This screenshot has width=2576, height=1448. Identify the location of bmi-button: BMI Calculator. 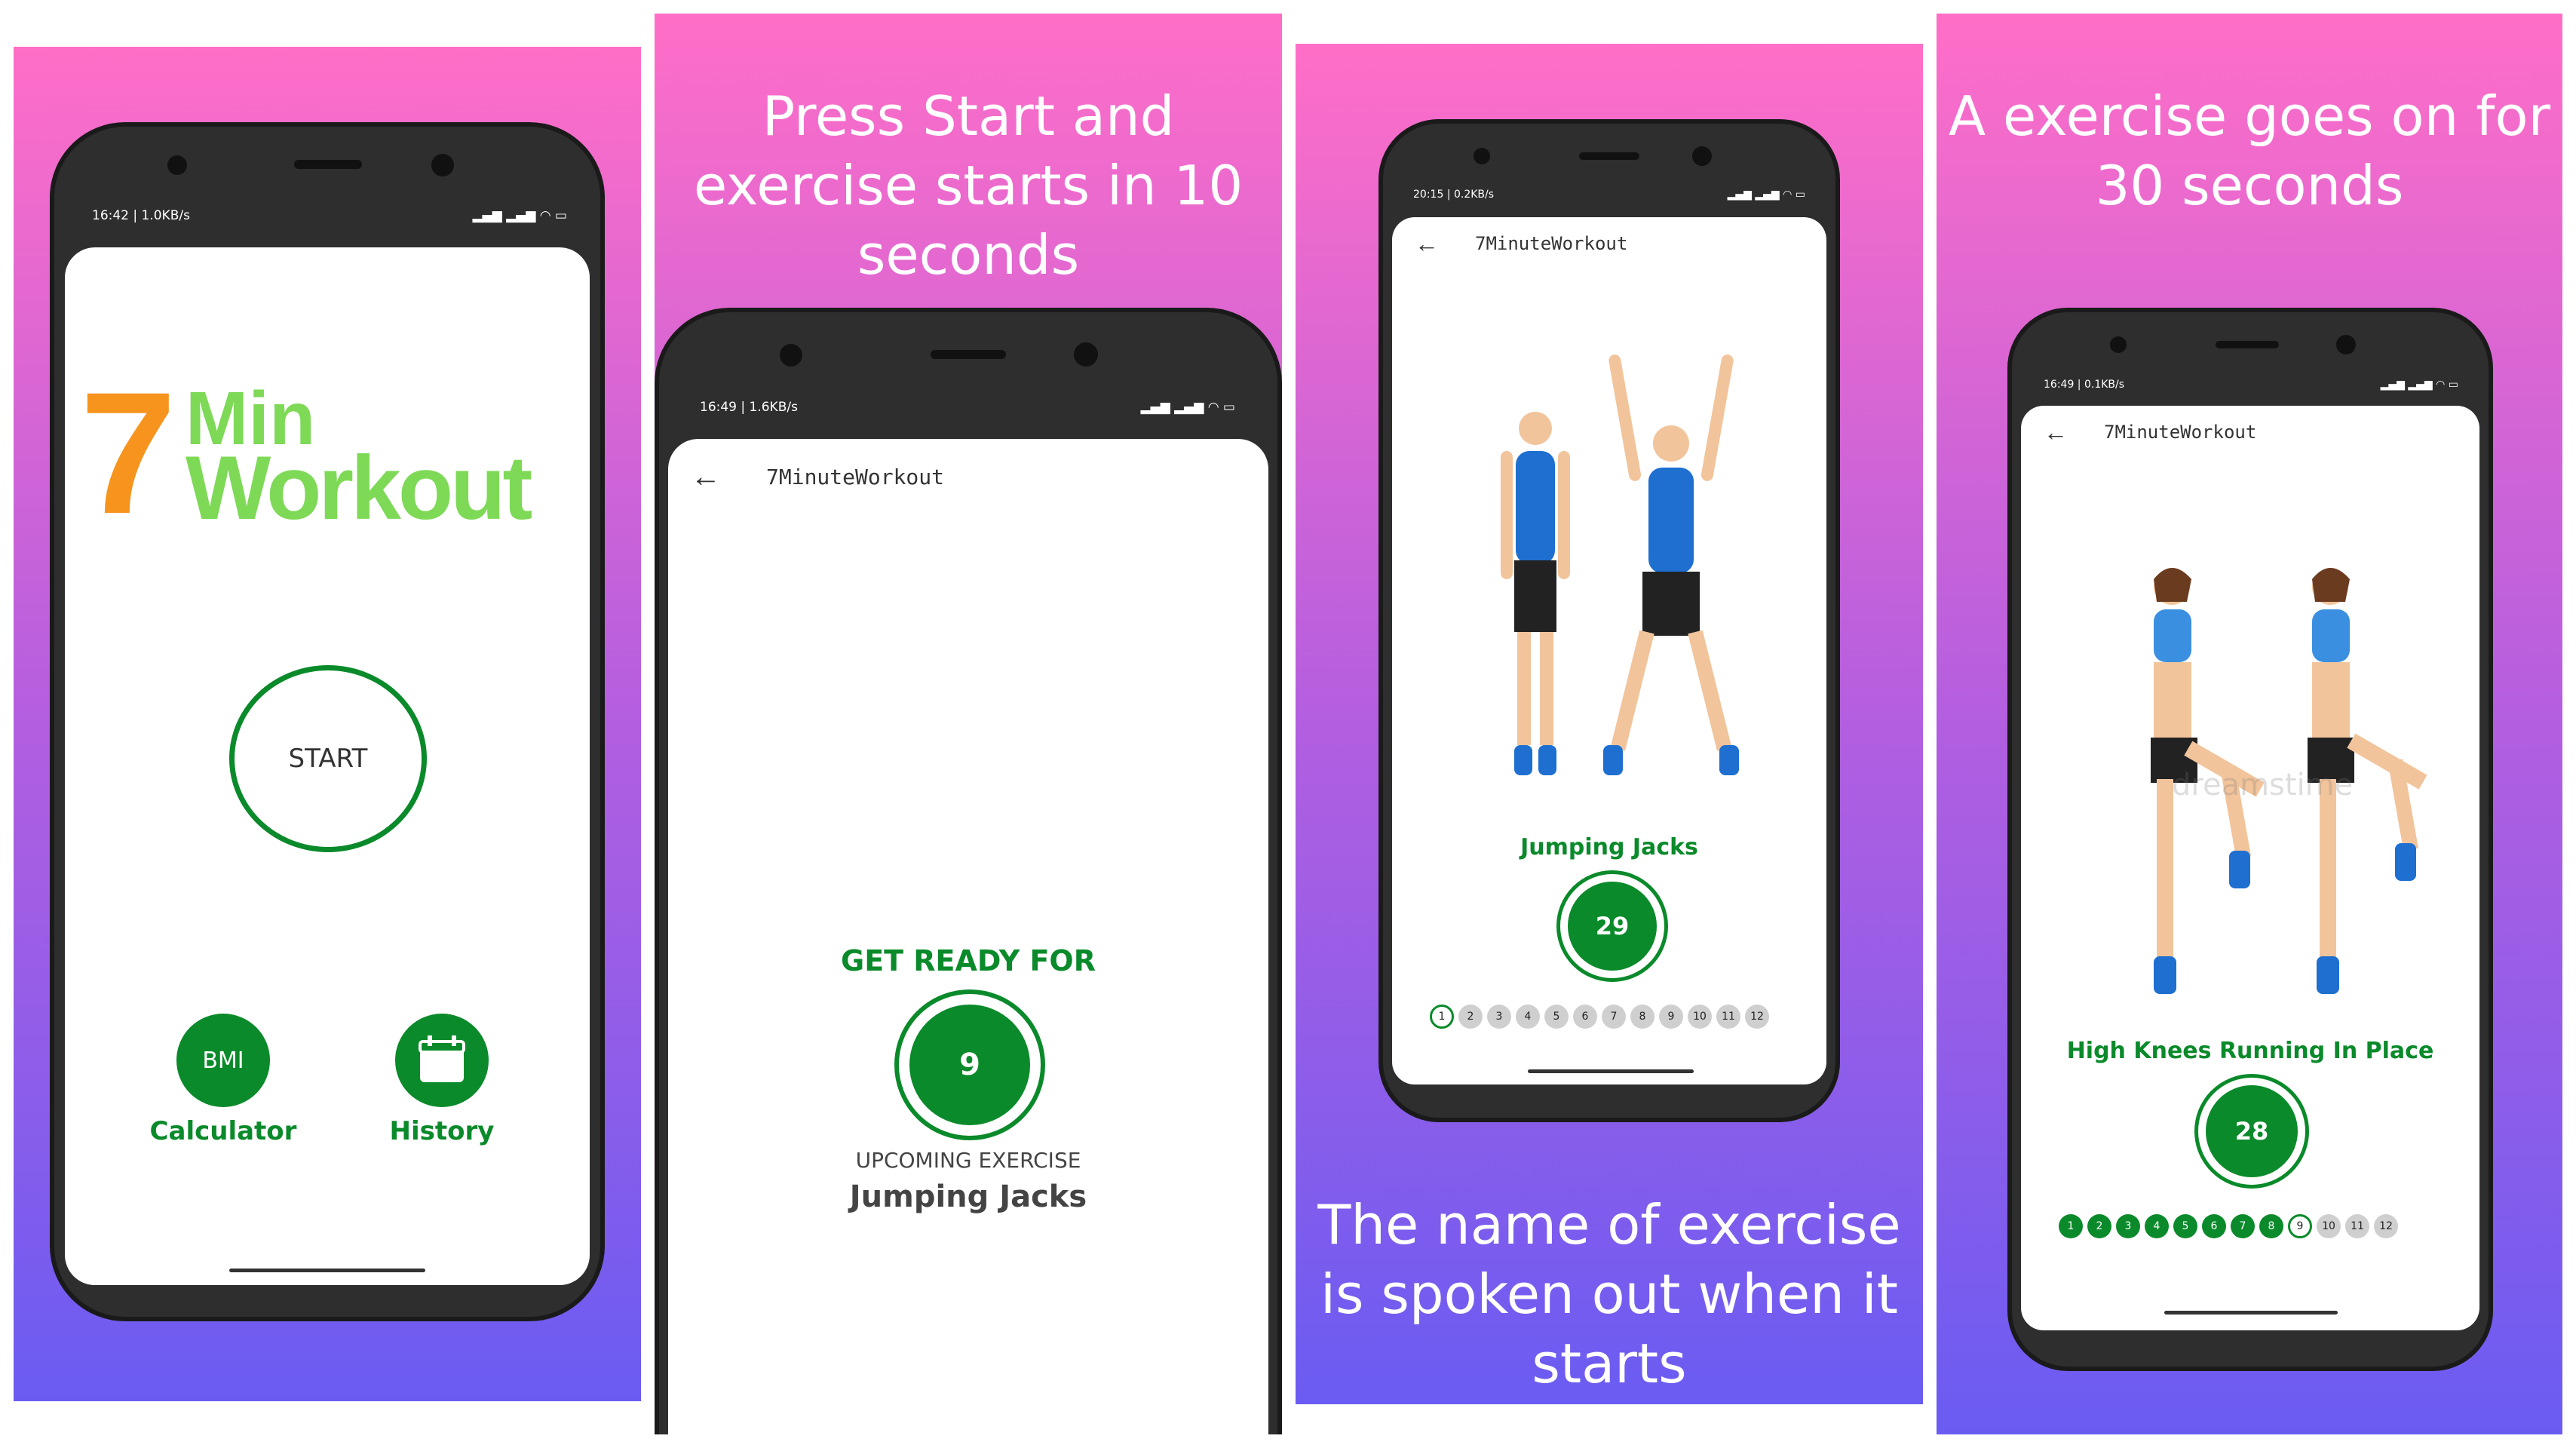
(223, 1085).